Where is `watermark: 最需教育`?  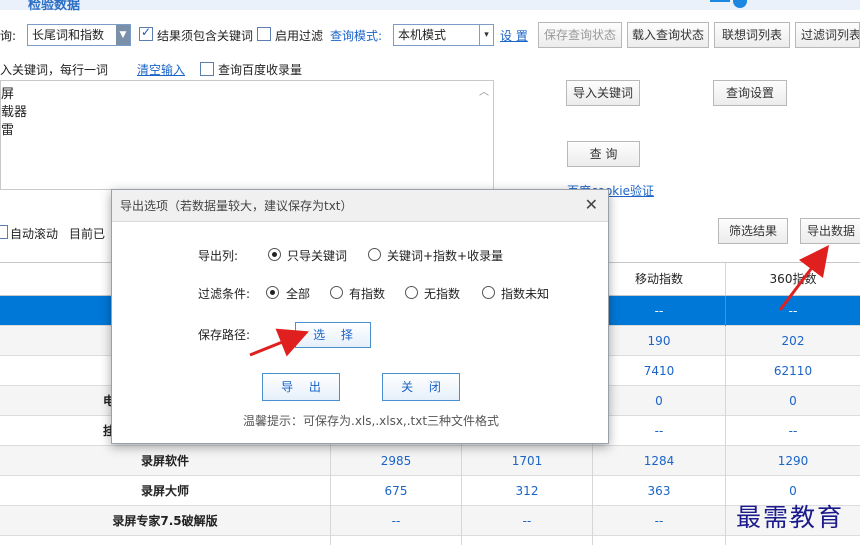
watermark: 最需教育 is located at coordinates (790, 517).